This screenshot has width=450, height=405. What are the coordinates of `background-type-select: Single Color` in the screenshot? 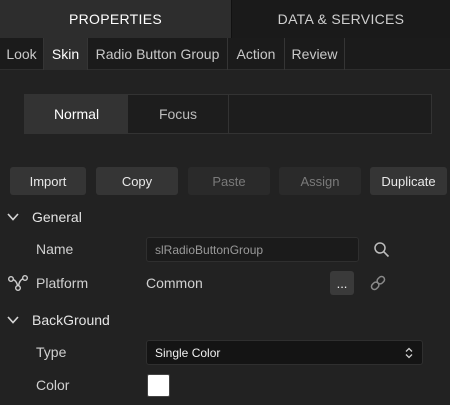 It's located at (284, 352).